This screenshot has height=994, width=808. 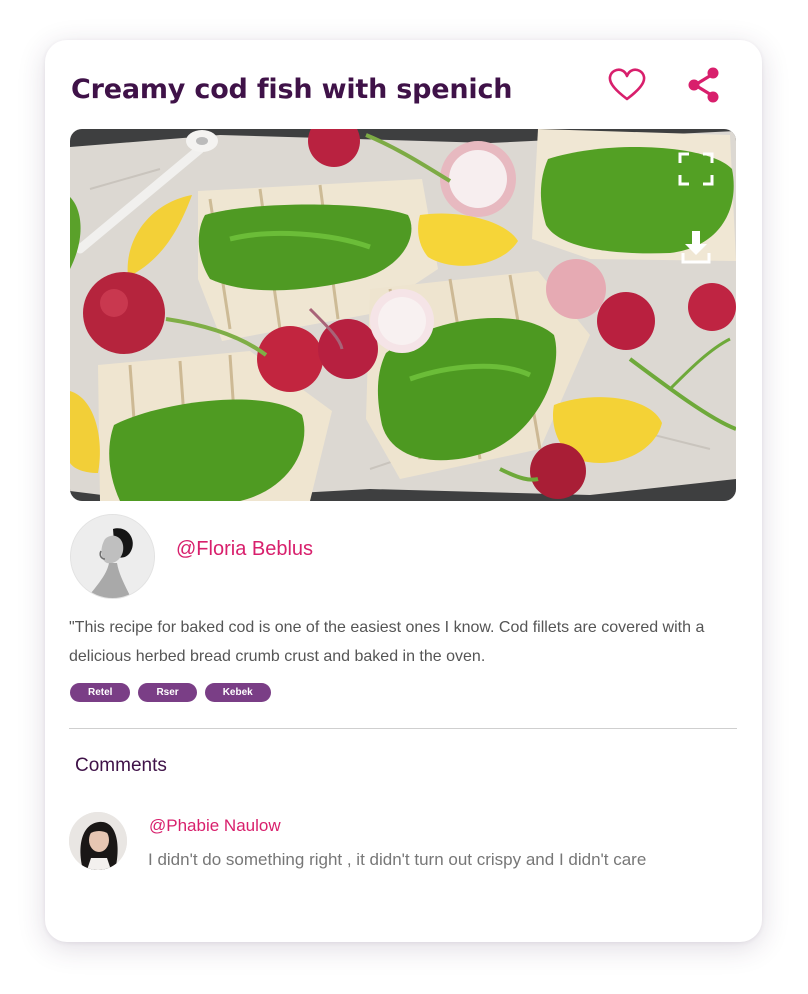 I want to click on commenter-avatar, so click(x=98, y=841).